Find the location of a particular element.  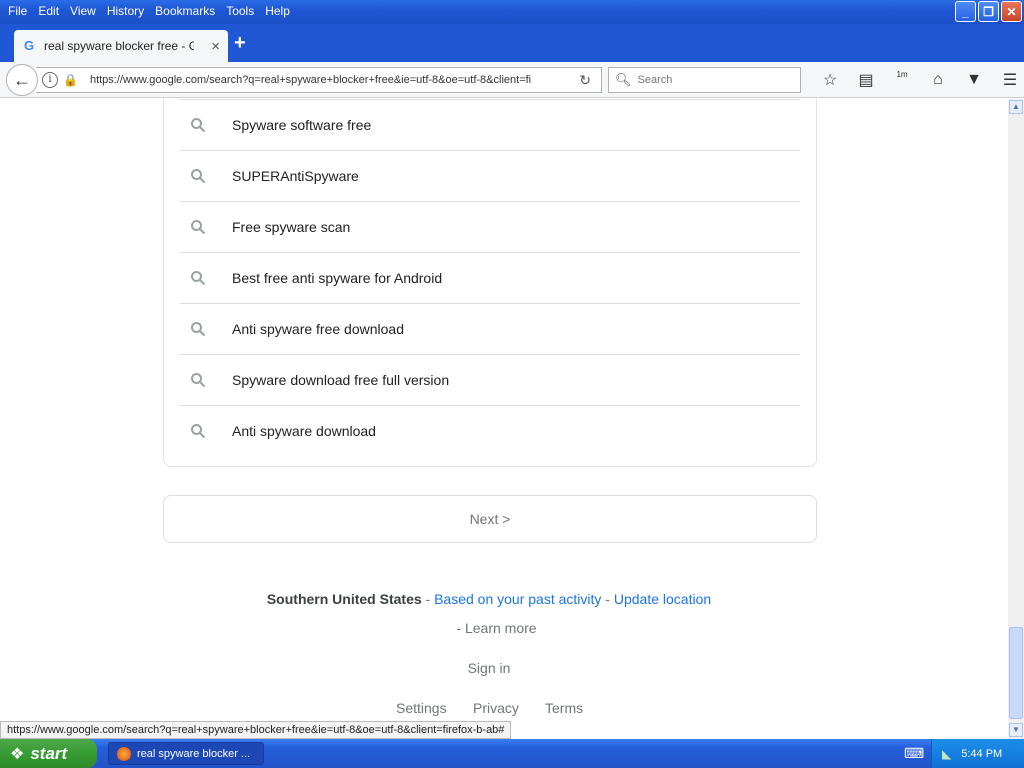

update-location-link: Update location is located at coordinates (662, 599).